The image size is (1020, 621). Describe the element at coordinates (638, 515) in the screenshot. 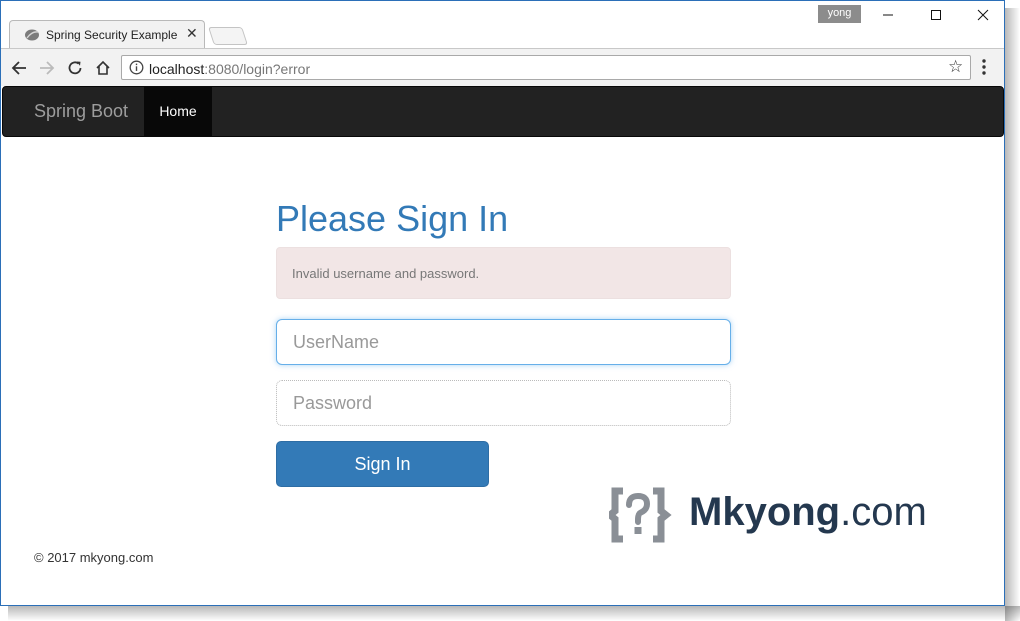

I see `question-bracket-icon` at that location.